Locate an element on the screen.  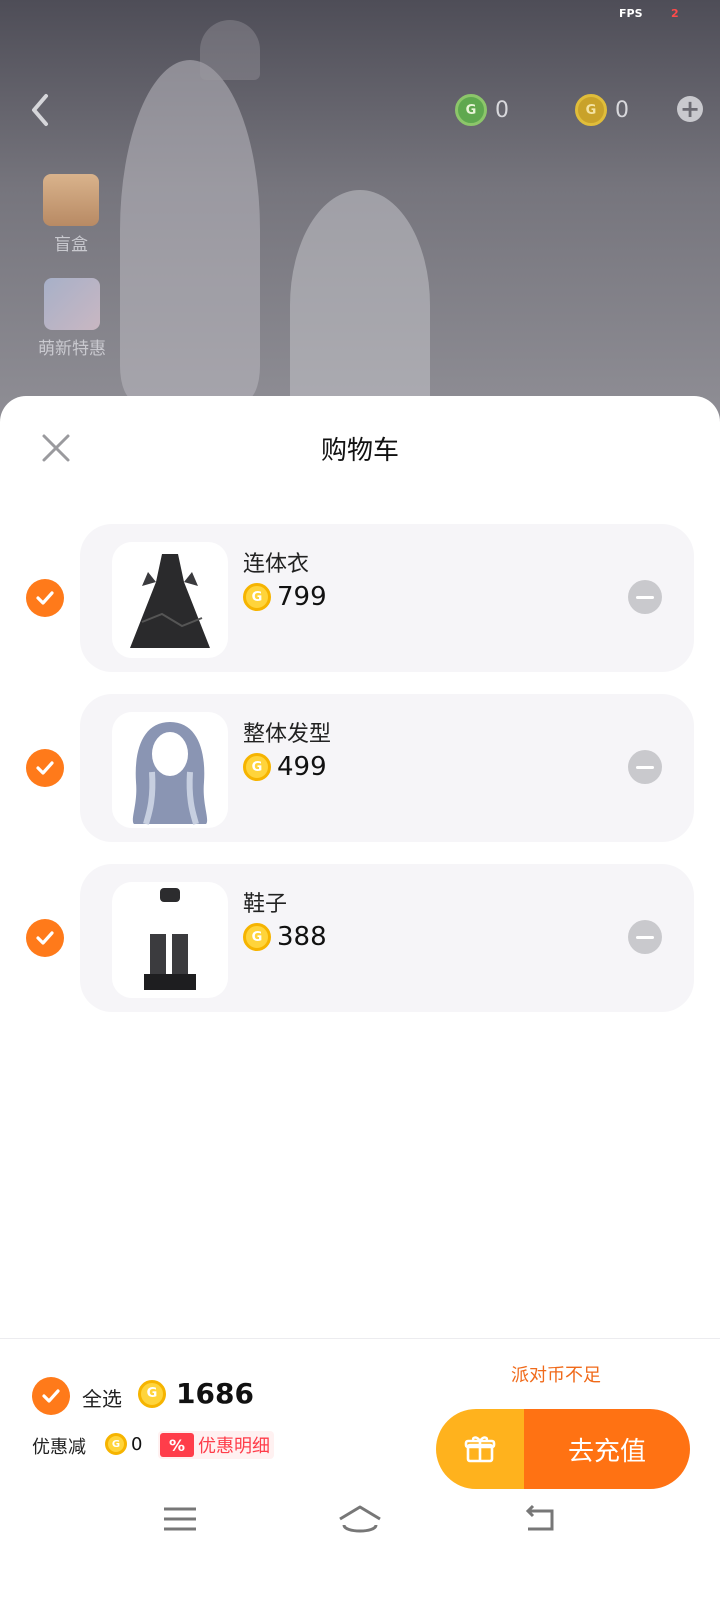
cart-item-card: 鞋子 G 388 is located at coordinates (387, 938).